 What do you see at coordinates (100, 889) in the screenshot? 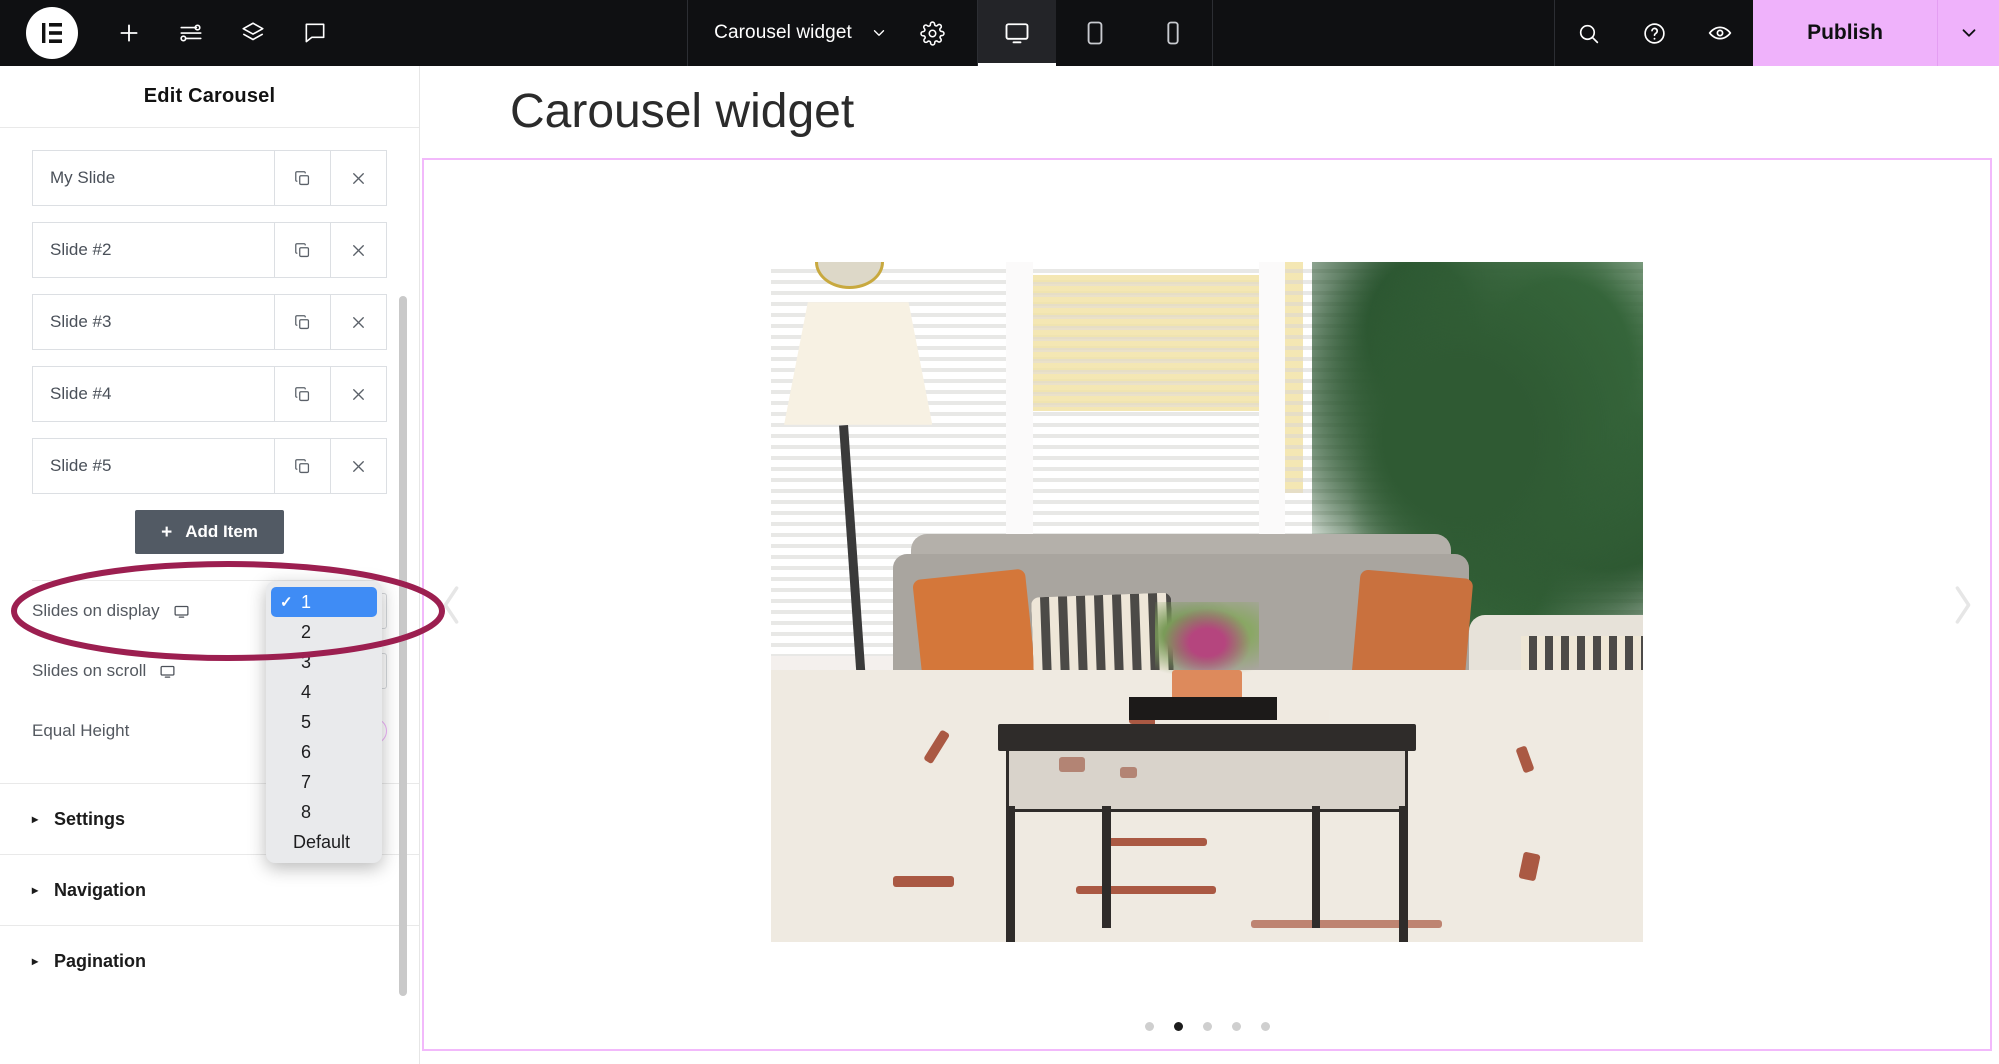
I see `section-label: Navigation` at bounding box center [100, 889].